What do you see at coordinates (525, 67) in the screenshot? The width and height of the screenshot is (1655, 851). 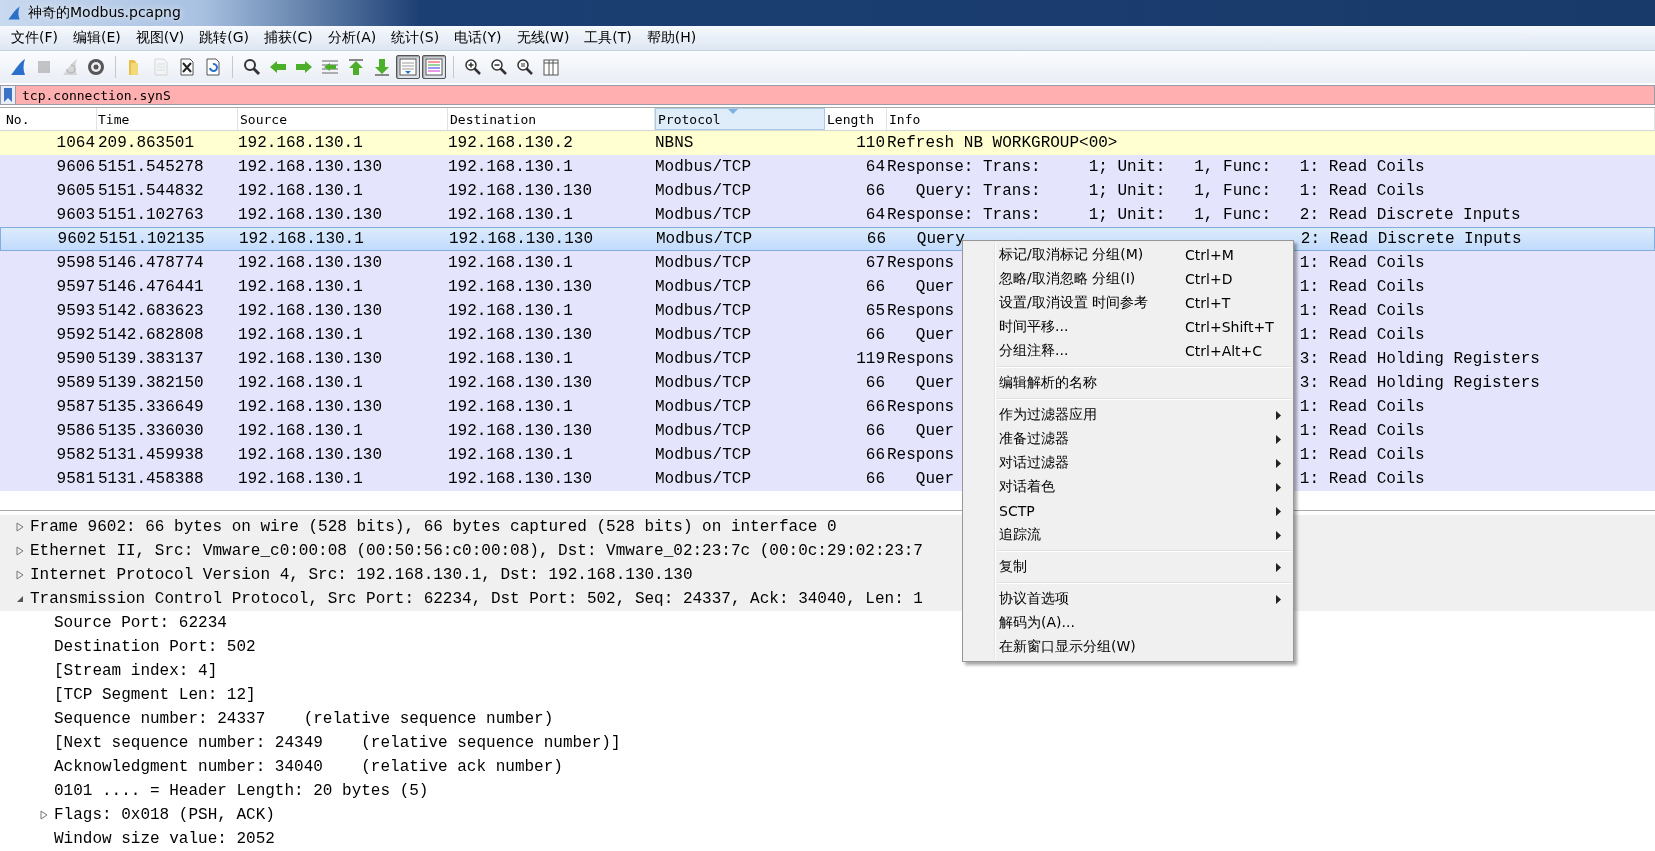 I see `zoom-reset-icon` at bounding box center [525, 67].